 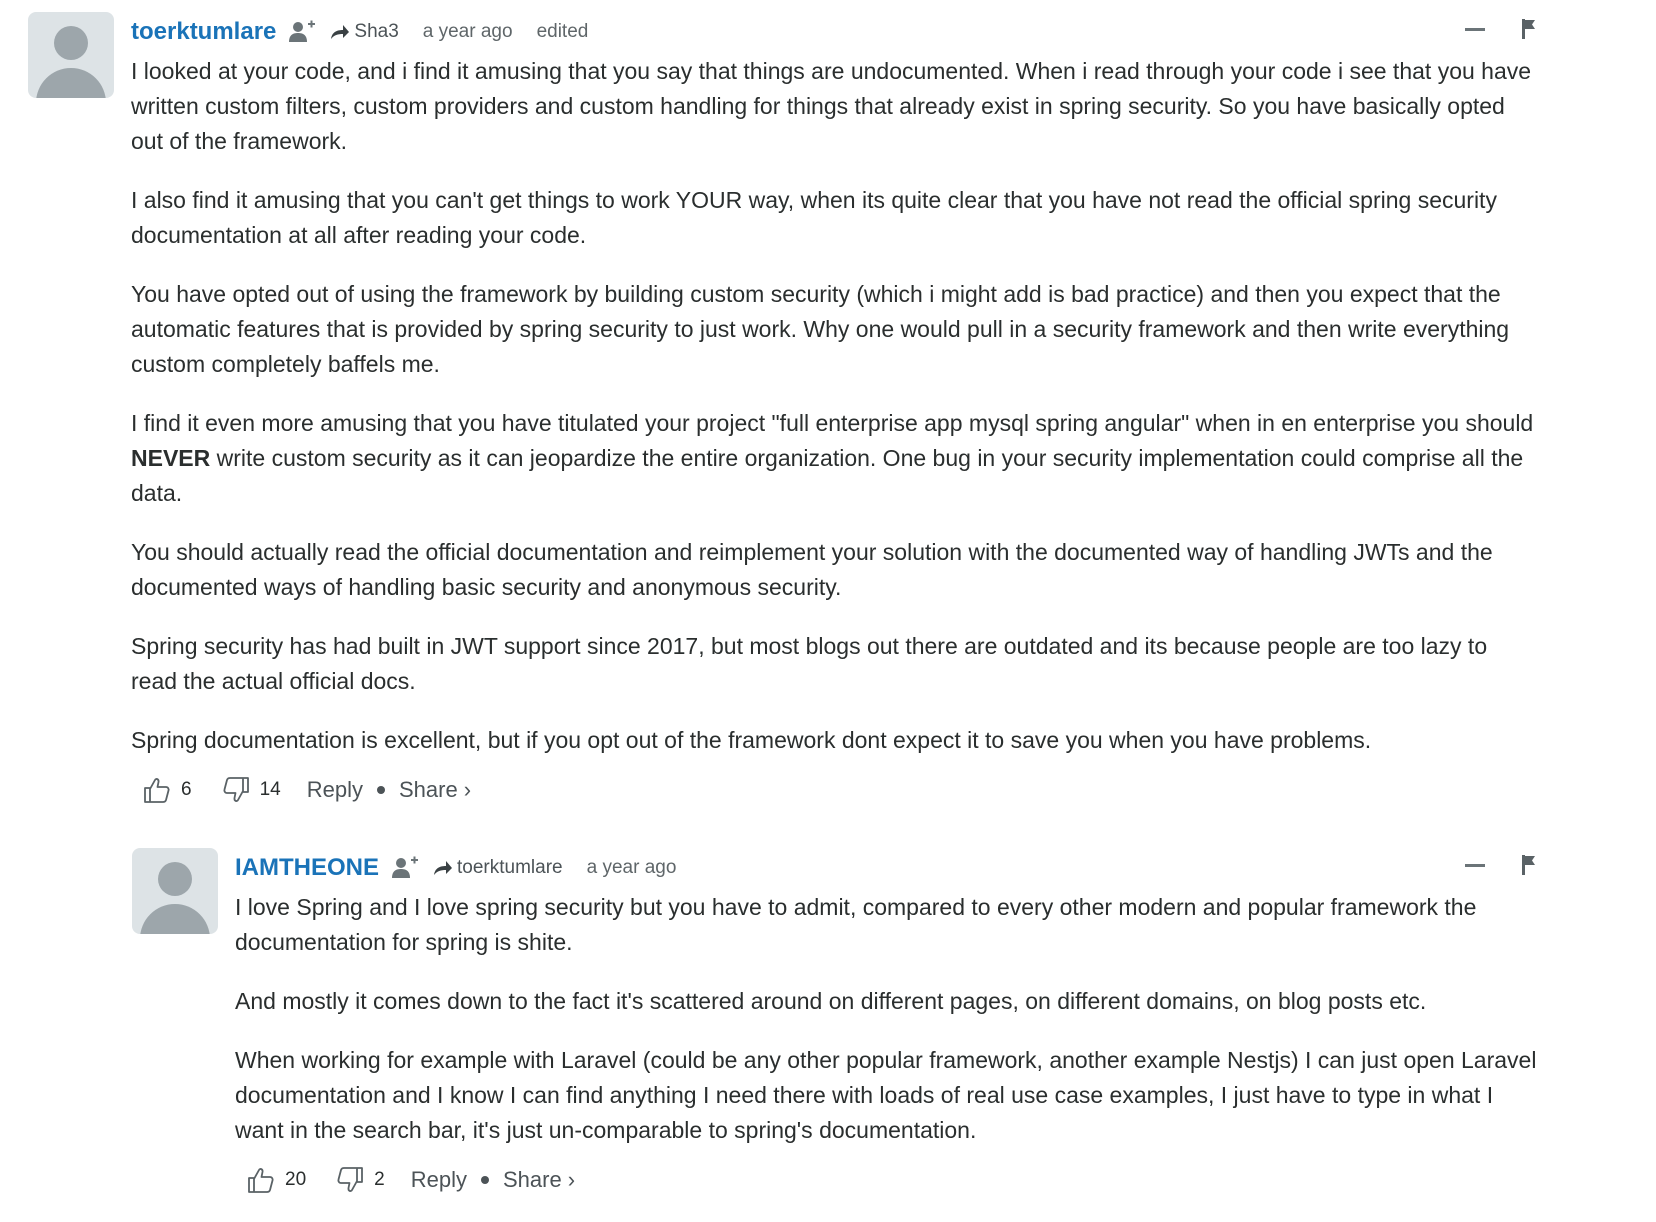 I want to click on reply-to-name: Sha3, so click(x=376, y=31).